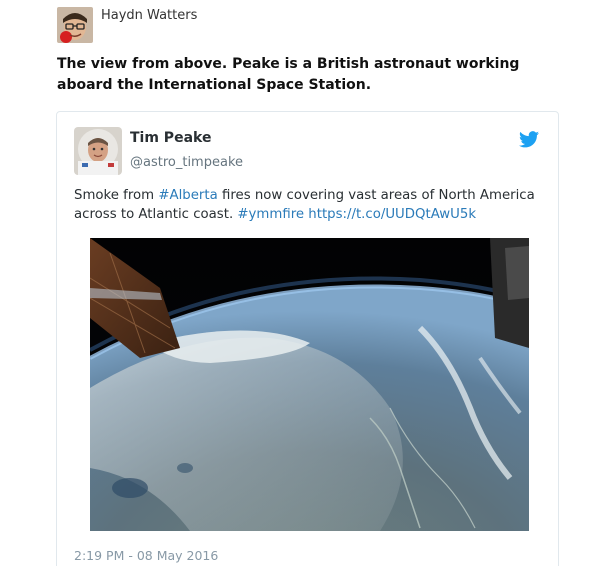 The image size is (610, 566). What do you see at coordinates (307, 153) in the screenshot?
I see `tweet-header: Tim Peake @astro_timpeake` at bounding box center [307, 153].